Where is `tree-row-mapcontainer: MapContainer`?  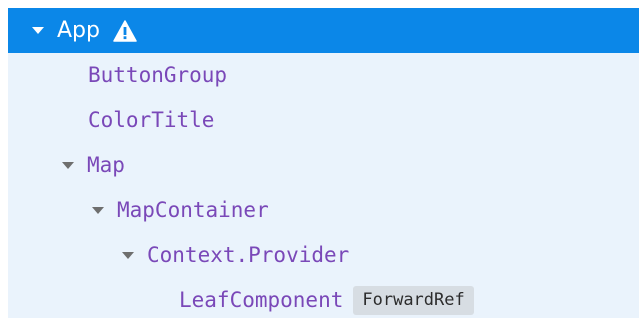 tree-row-mapcontainer: MapContainer is located at coordinates (323, 210).